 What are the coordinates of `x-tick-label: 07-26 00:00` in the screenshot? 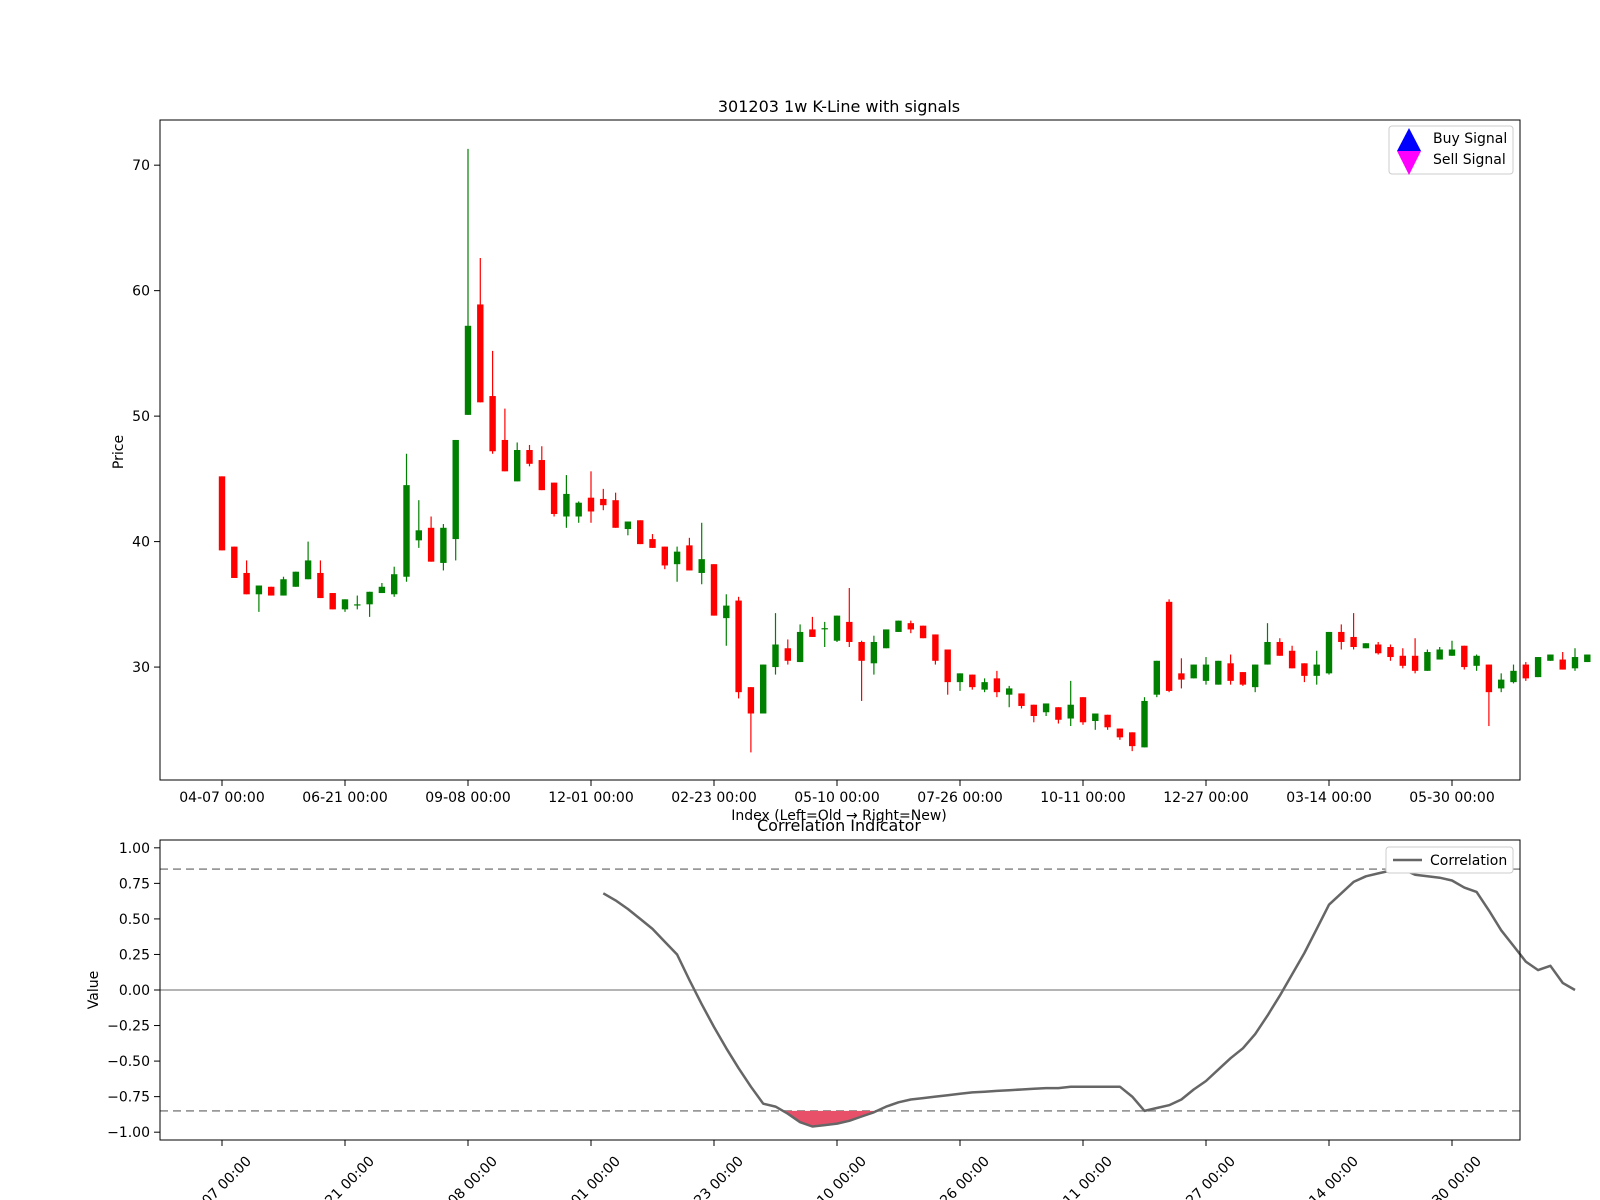 It's located at (959, 798).